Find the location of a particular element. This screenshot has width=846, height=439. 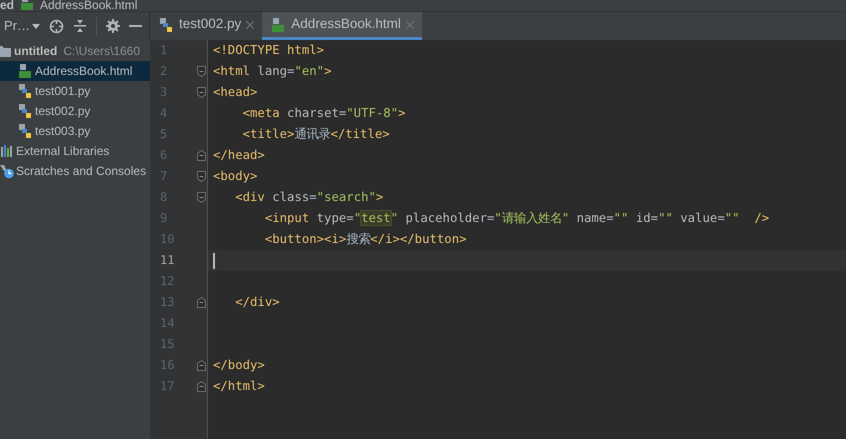

settings-icon is located at coordinates (113, 26).